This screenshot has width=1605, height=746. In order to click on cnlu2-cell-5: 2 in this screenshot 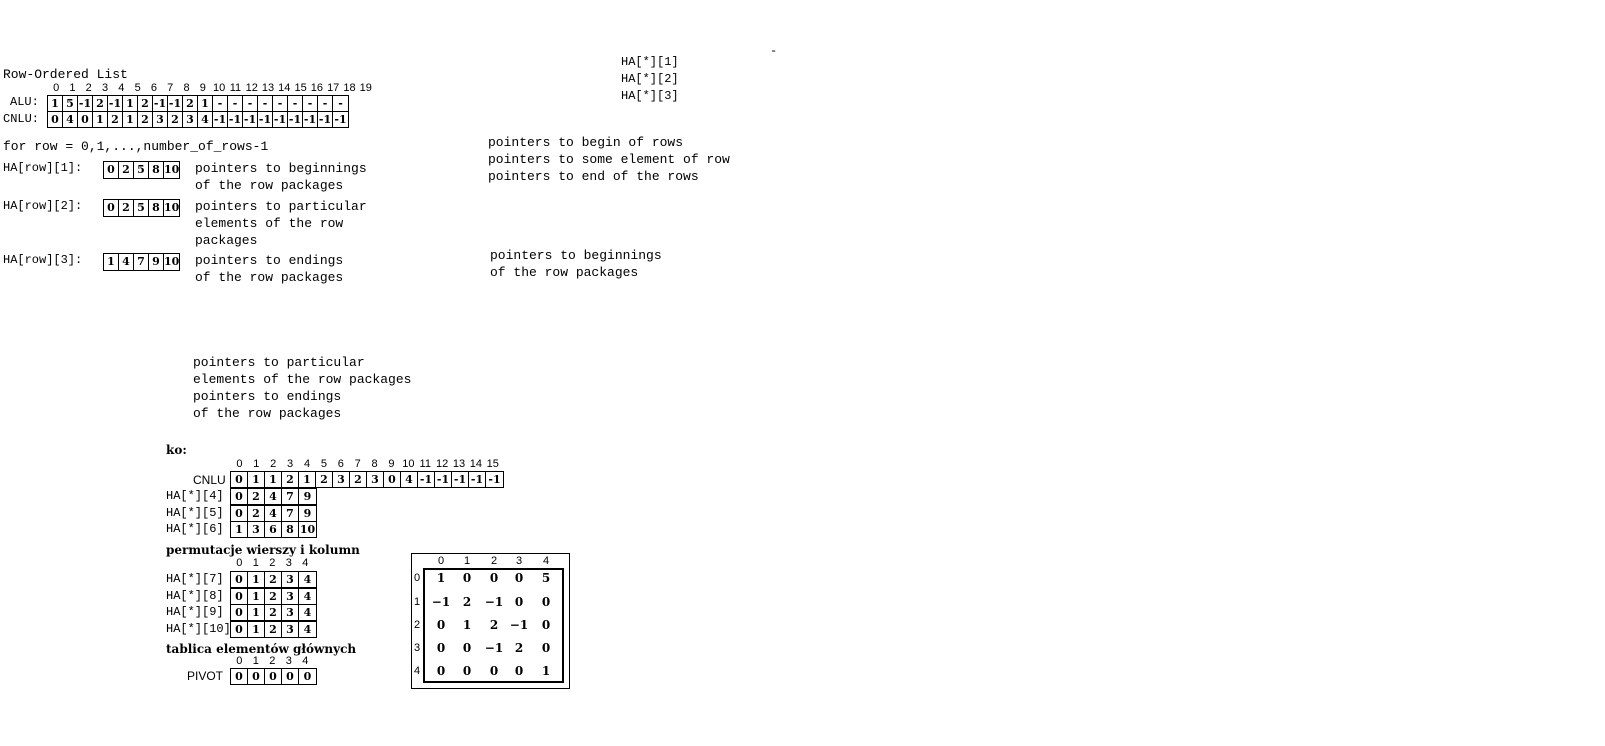, I will do `click(324, 479)`.